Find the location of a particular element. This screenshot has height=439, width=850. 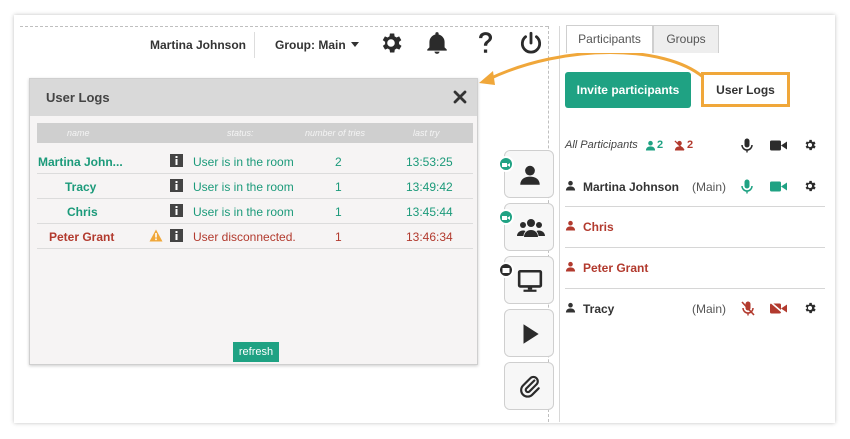

group-icon is located at coordinates (531, 228).